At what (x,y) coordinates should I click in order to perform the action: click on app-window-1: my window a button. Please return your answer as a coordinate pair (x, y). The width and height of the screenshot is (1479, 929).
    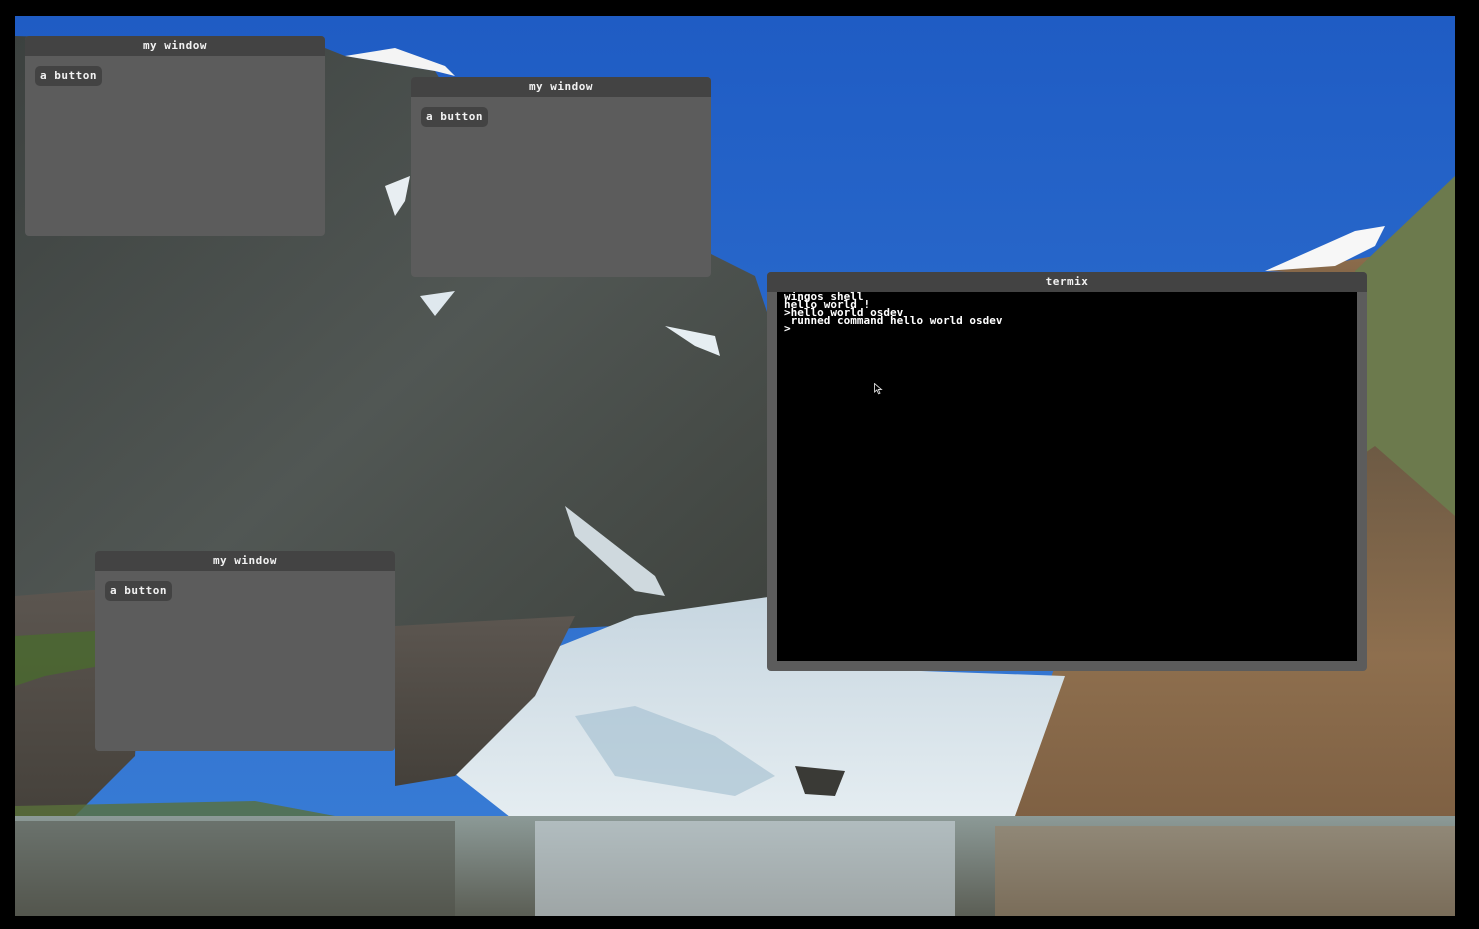
    Looking at the image, I should click on (175, 136).